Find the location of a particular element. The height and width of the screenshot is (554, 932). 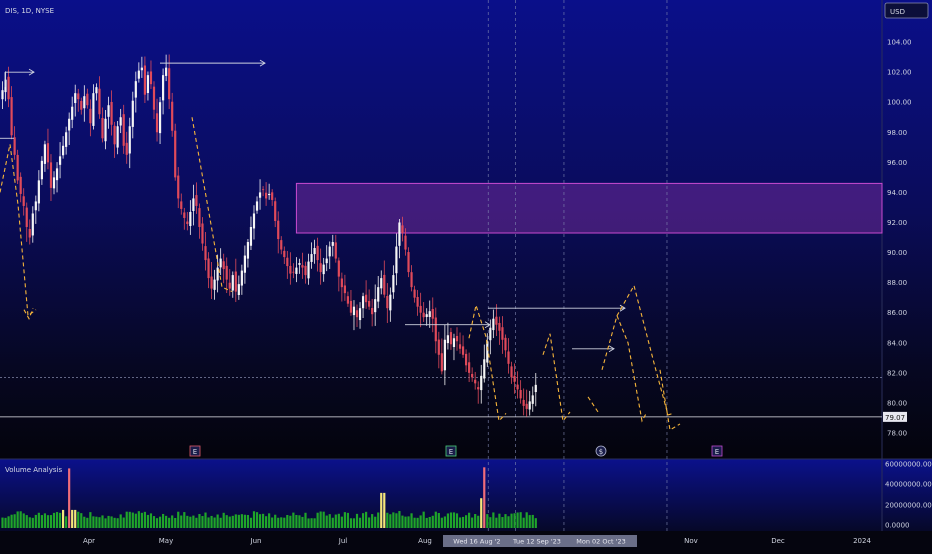

y-tick-label: 84.00 is located at coordinates (897, 343).